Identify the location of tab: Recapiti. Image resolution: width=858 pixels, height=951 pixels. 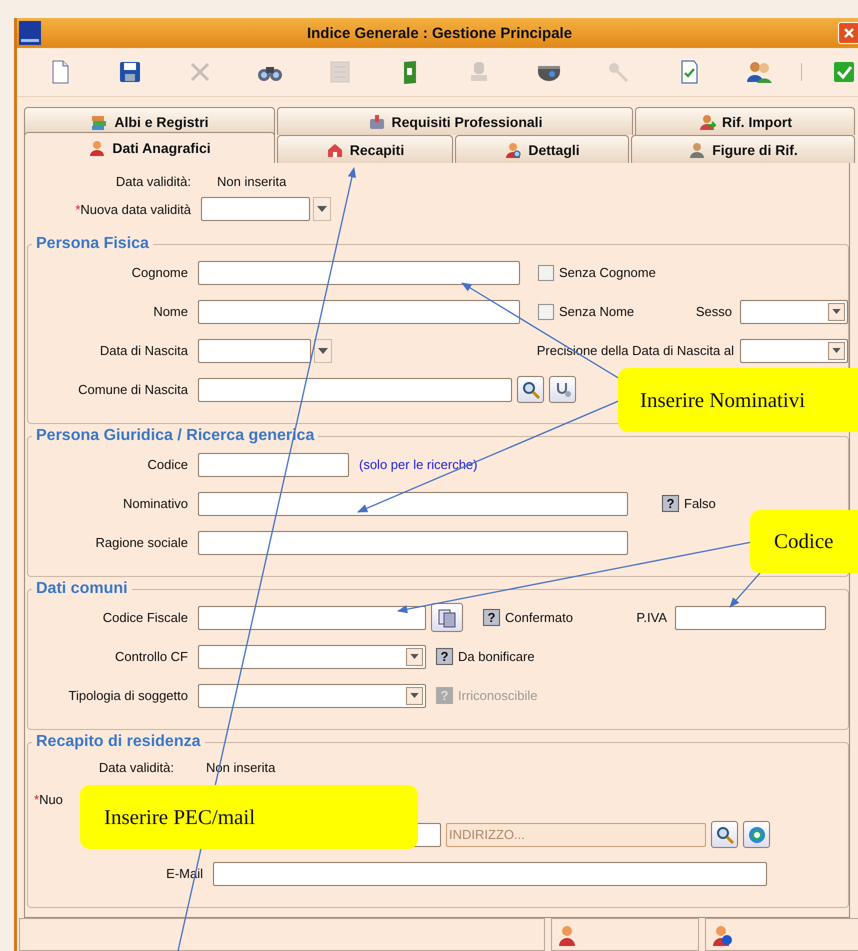
(365, 149).